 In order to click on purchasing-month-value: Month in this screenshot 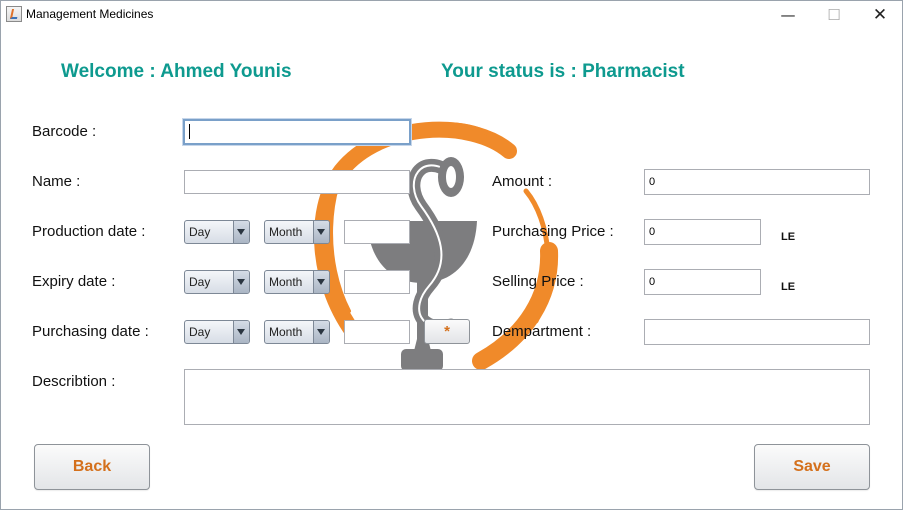, I will do `click(286, 332)`.